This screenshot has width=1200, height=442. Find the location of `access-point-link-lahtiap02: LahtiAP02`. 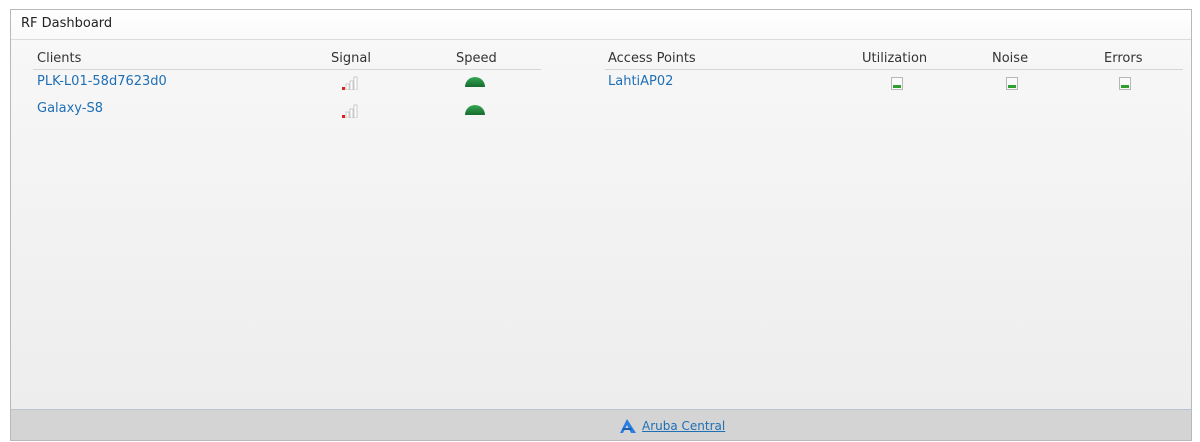

access-point-link-lahtiap02: LahtiAP02 is located at coordinates (640, 81).